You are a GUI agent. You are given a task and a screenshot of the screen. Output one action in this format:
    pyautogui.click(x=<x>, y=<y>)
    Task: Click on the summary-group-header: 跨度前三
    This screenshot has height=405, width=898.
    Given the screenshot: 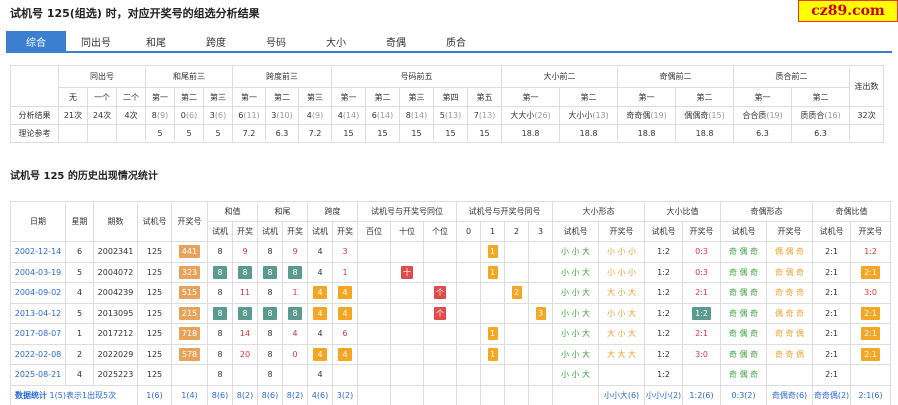 What is the action you would take?
    pyautogui.click(x=282, y=76)
    